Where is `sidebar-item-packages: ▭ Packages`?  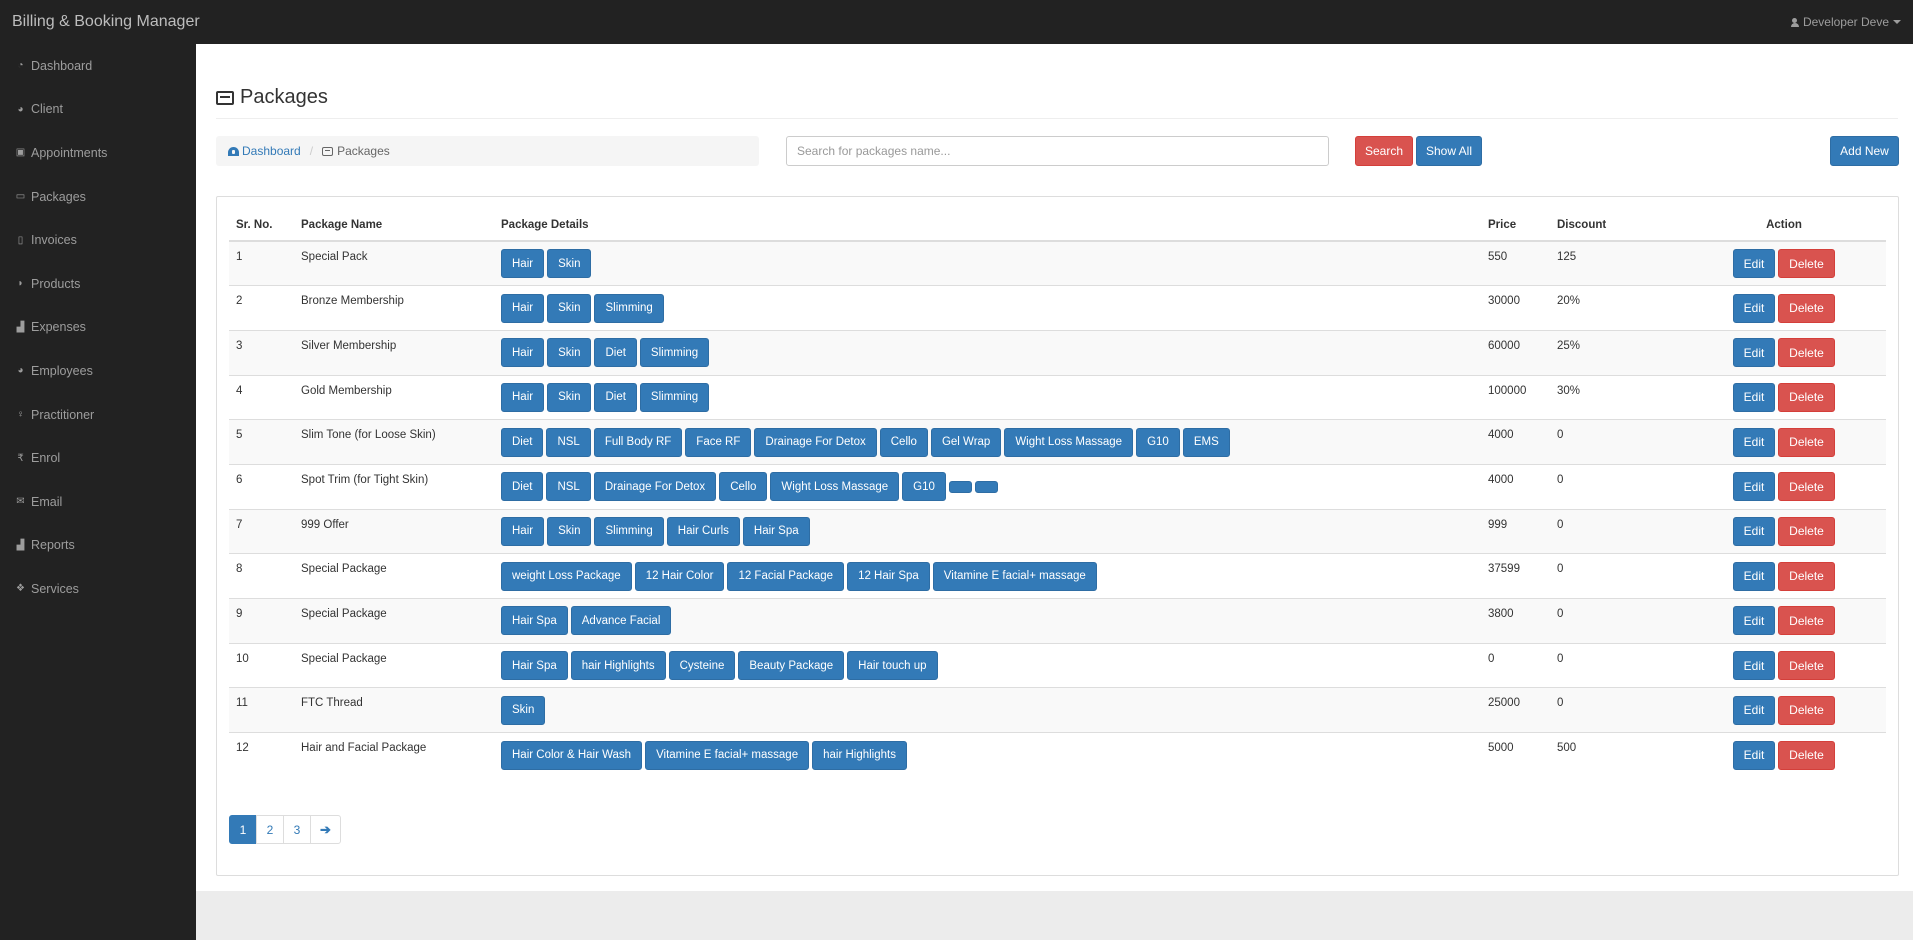
sidebar-item-packages: ▭ Packages is located at coordinates (98, 197).